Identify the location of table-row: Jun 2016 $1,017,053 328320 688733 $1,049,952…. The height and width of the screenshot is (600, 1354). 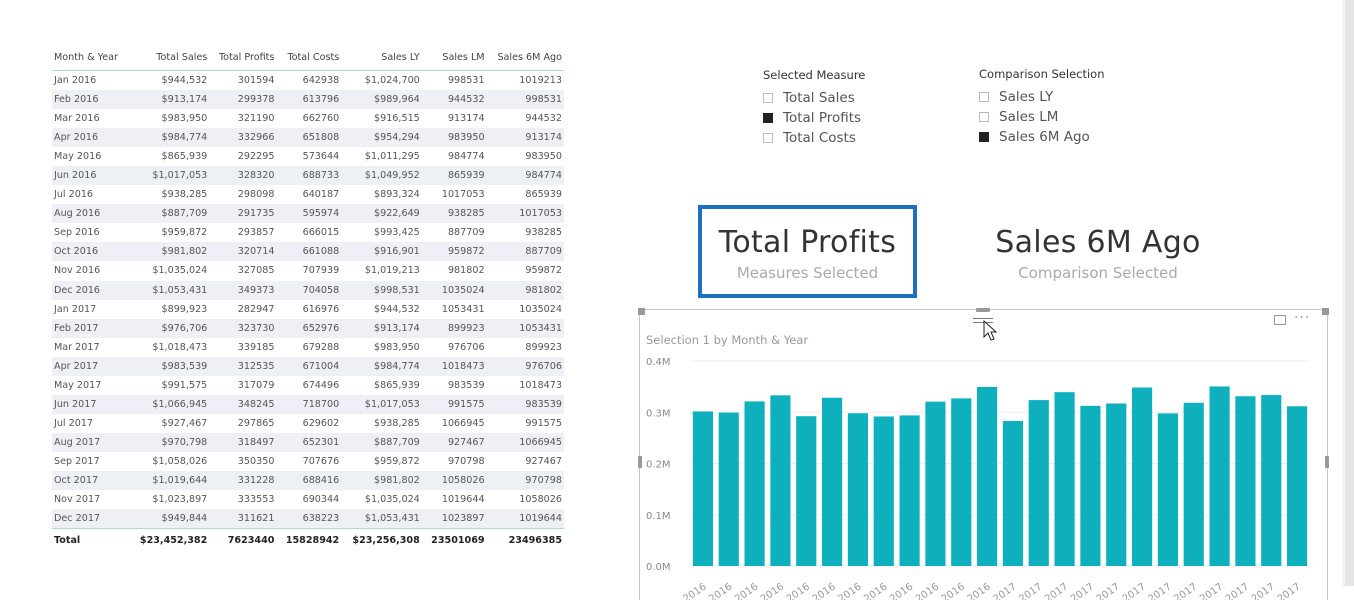
(308, 176).